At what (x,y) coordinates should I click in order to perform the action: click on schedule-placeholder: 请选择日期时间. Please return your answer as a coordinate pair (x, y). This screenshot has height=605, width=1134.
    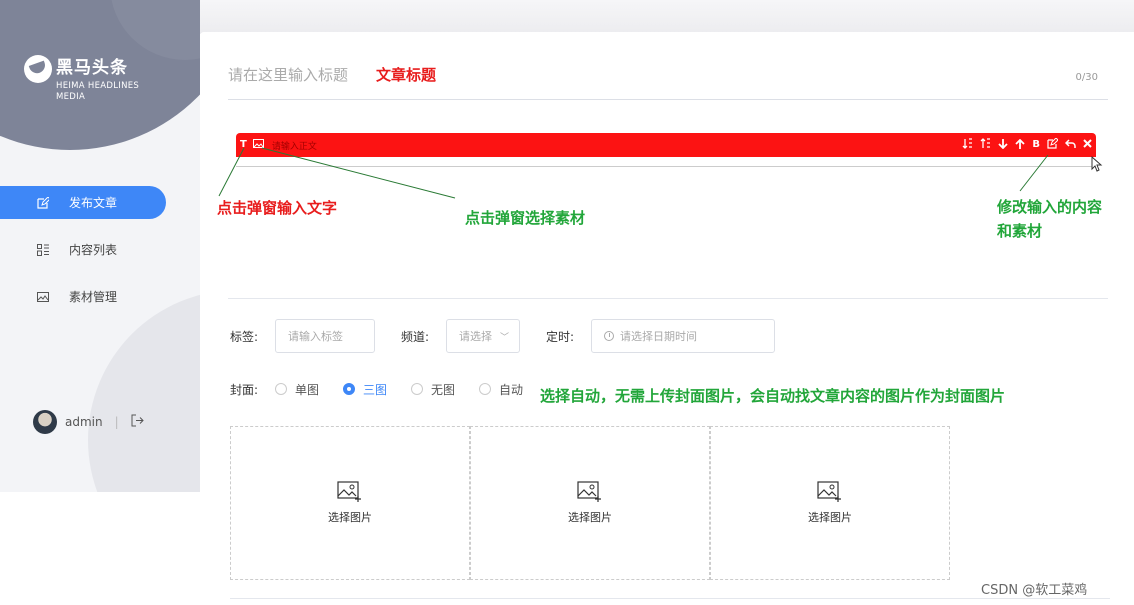
    Looking at the image, I should click on (658, 336).